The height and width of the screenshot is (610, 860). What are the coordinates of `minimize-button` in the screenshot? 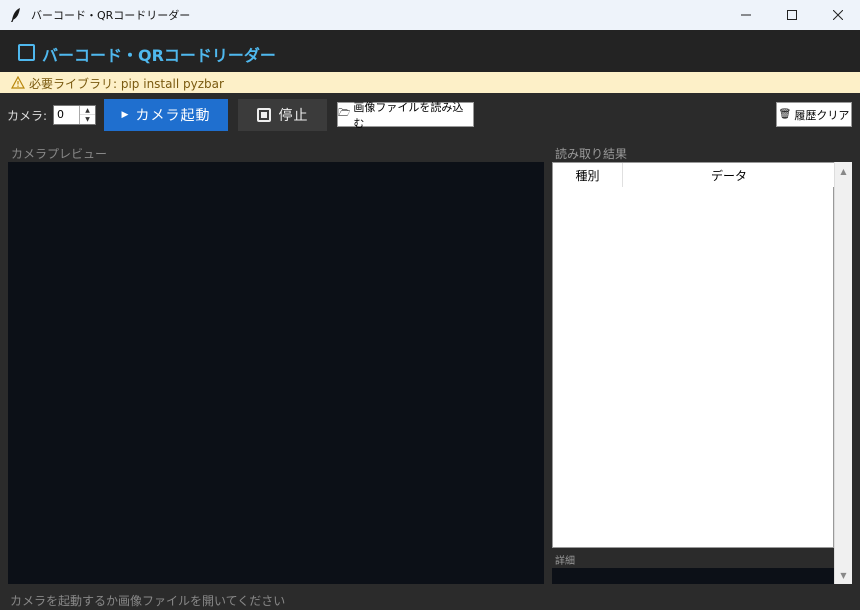 It's located at (746, 15).